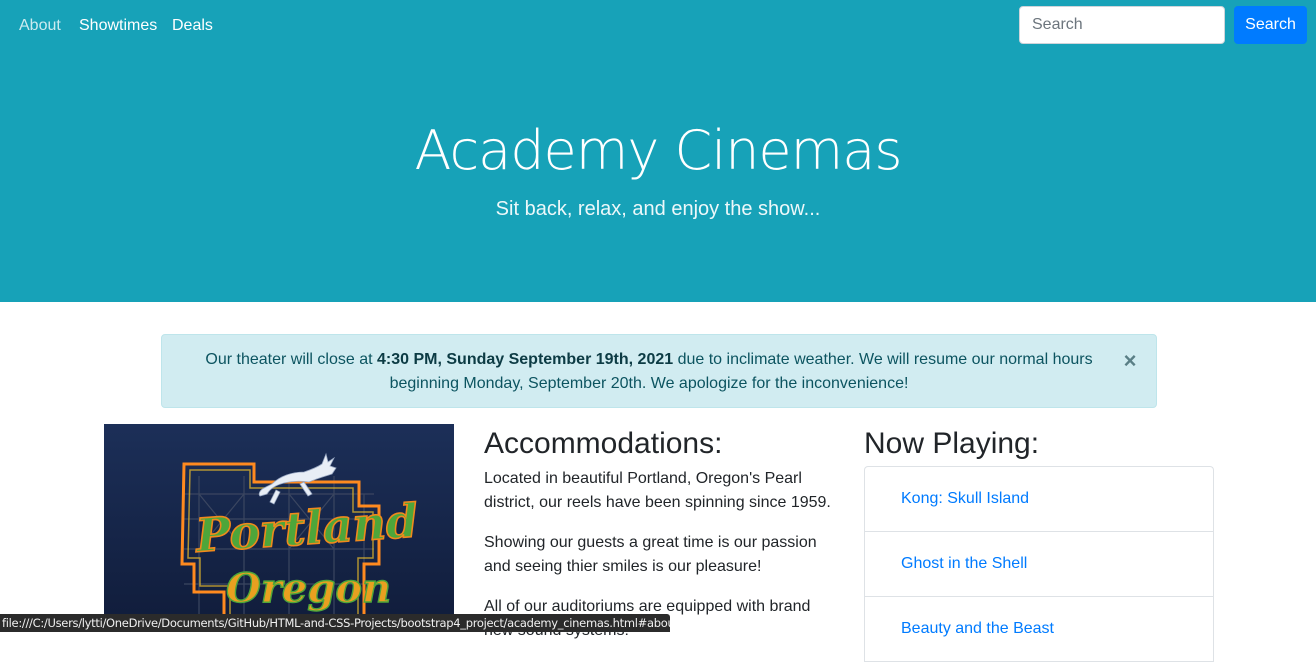 The height and width of the screenshot is (662, 1316). What do you see at coordinates (192, 26) in the screenshot?
I see `nav-link-deals: Deals` at bounding box center [192, 26].